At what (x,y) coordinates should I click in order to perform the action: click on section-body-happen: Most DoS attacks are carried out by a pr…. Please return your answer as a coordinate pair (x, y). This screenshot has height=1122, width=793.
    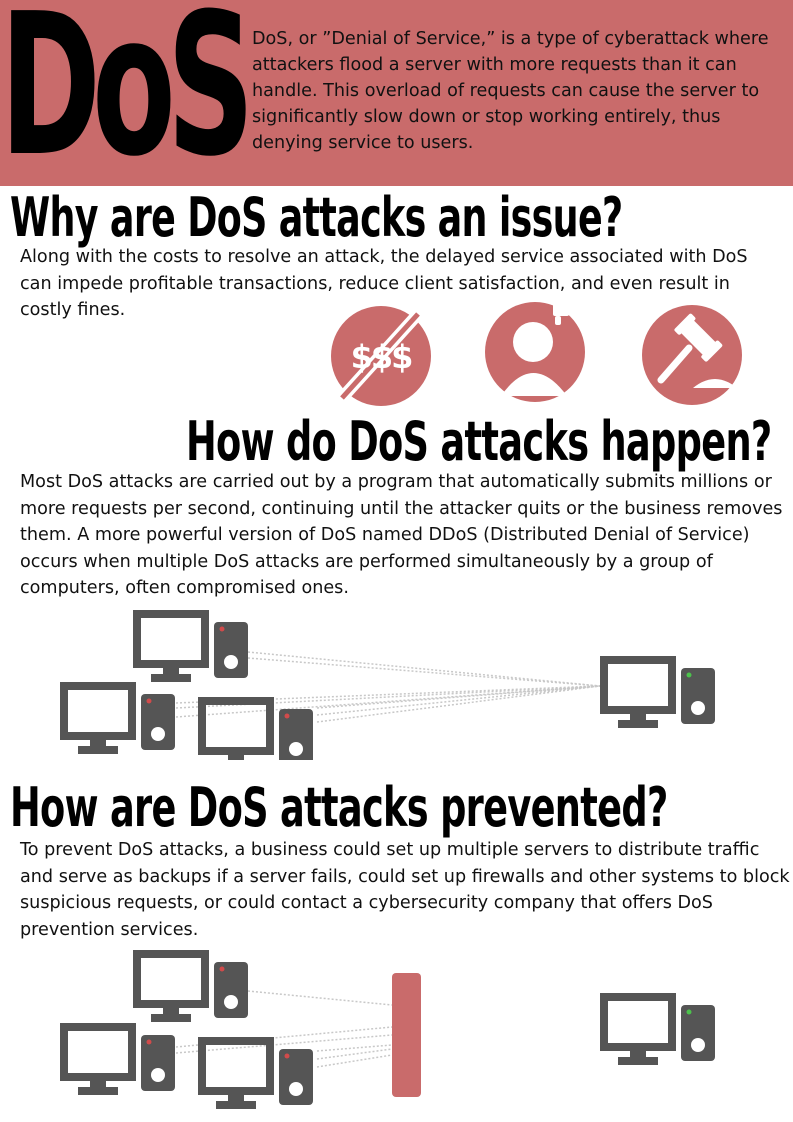
    Looking at the image, I should click on (401, 535).